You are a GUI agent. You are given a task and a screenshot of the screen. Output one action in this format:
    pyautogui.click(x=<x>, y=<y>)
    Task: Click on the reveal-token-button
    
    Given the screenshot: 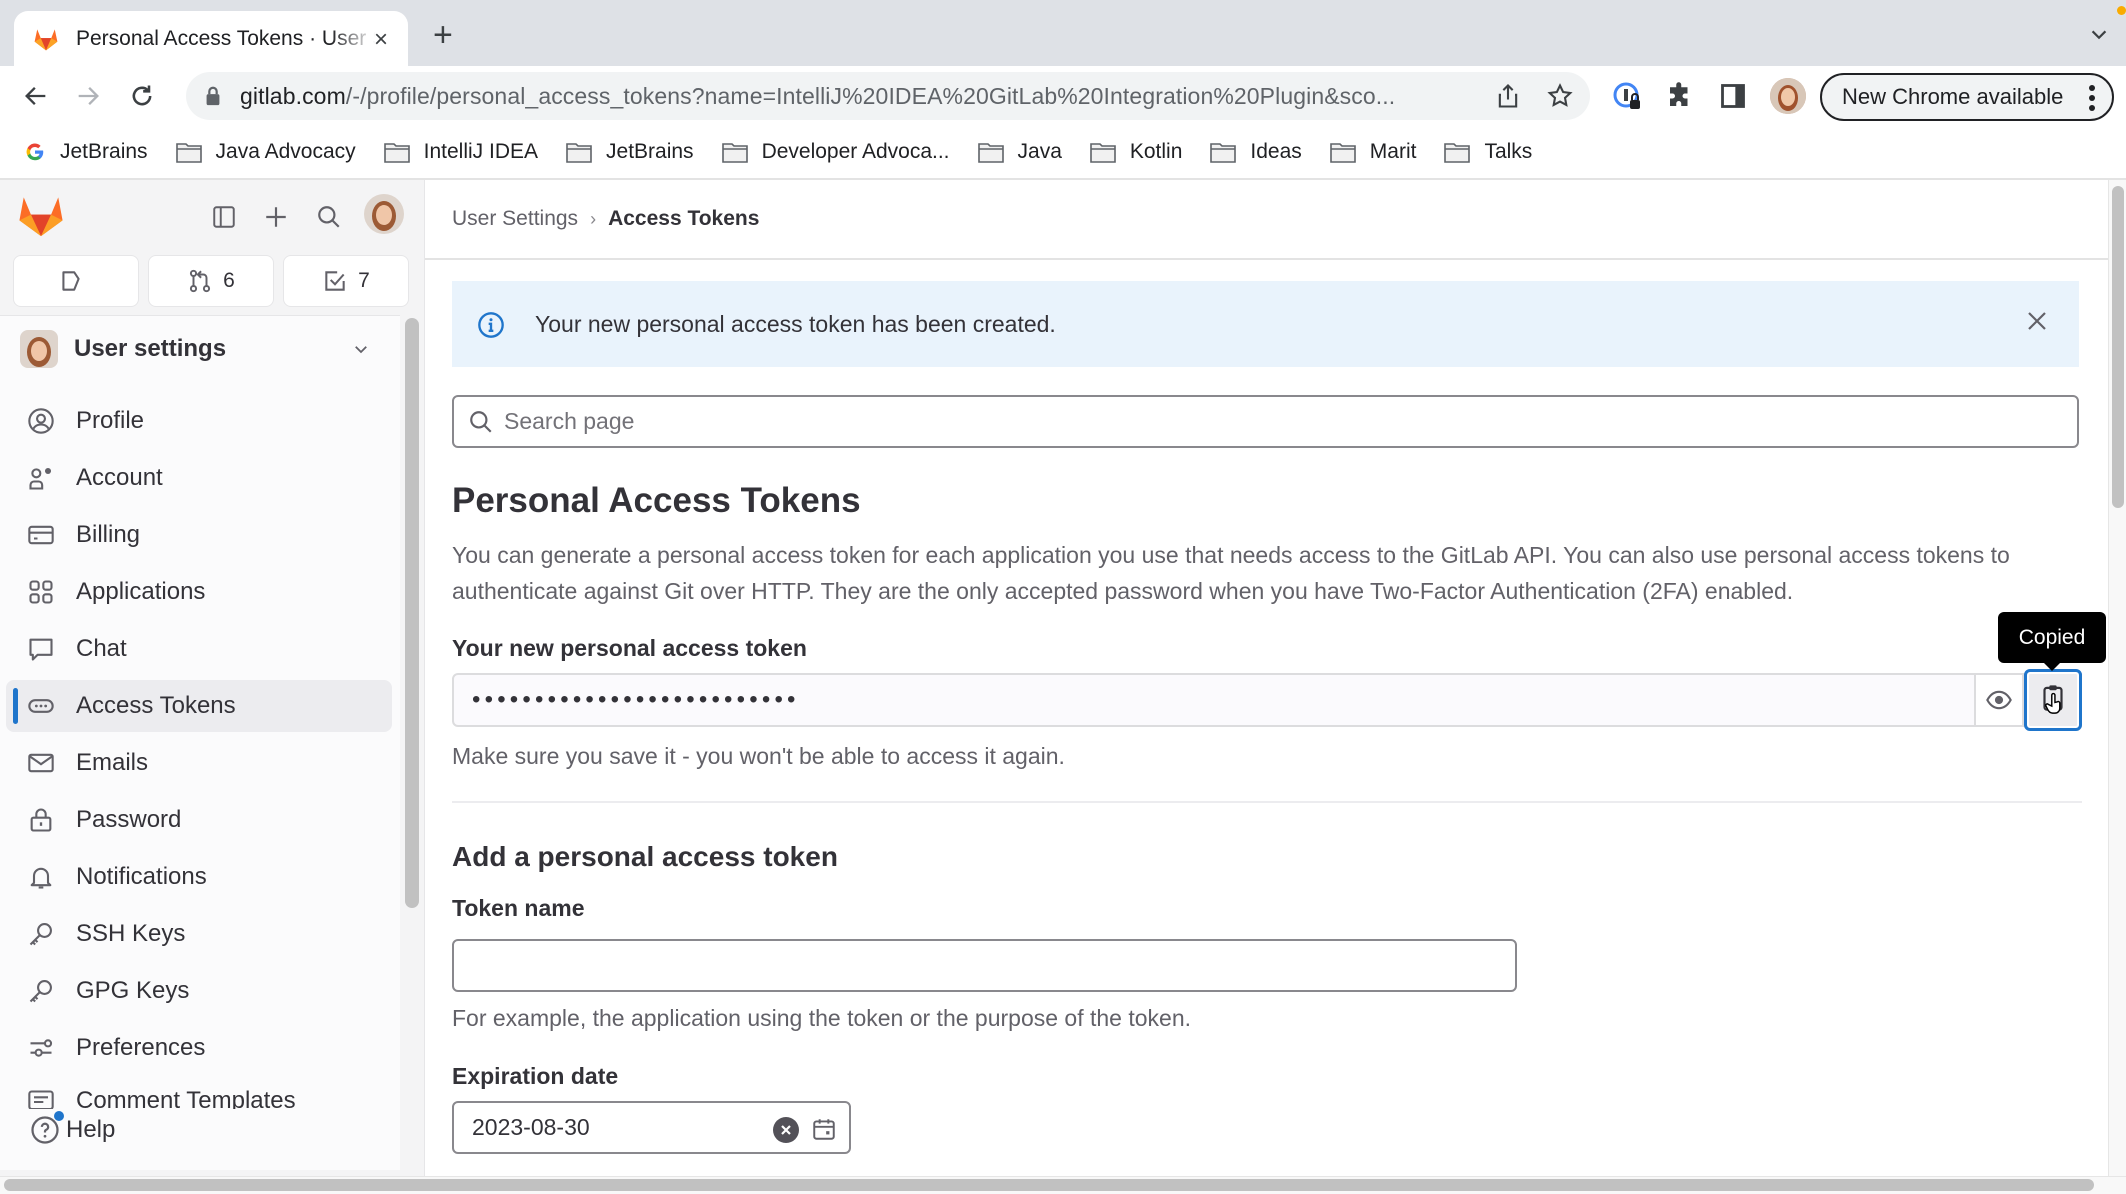 What is the action you would take?
    pyautogui.click(x=1999, y=700)
    